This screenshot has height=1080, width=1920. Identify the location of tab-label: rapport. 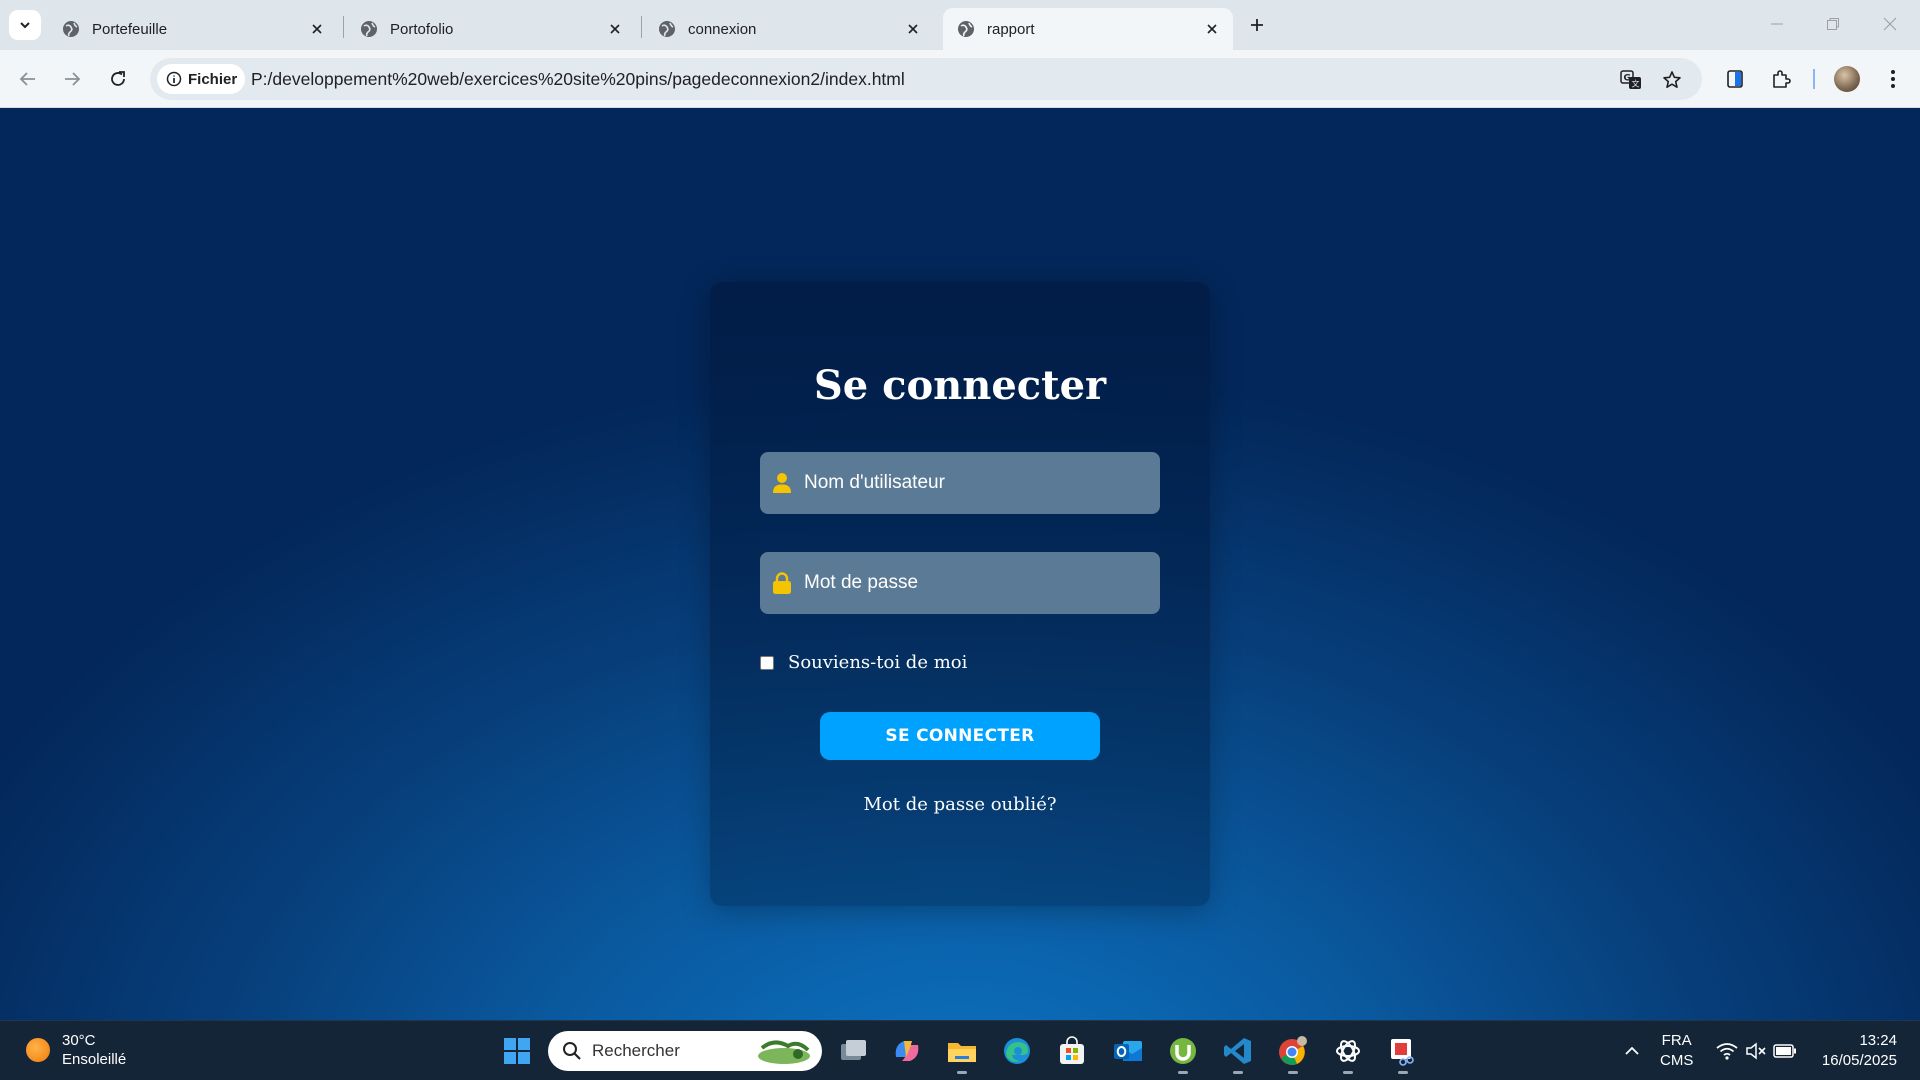
(1011, 29).